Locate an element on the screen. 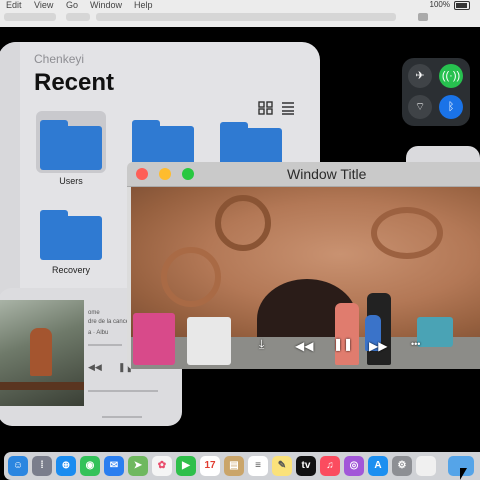 The width and height of the screenshot is (480, 480). forward-icon: ▶▶ is located at coordinates (378, 346).